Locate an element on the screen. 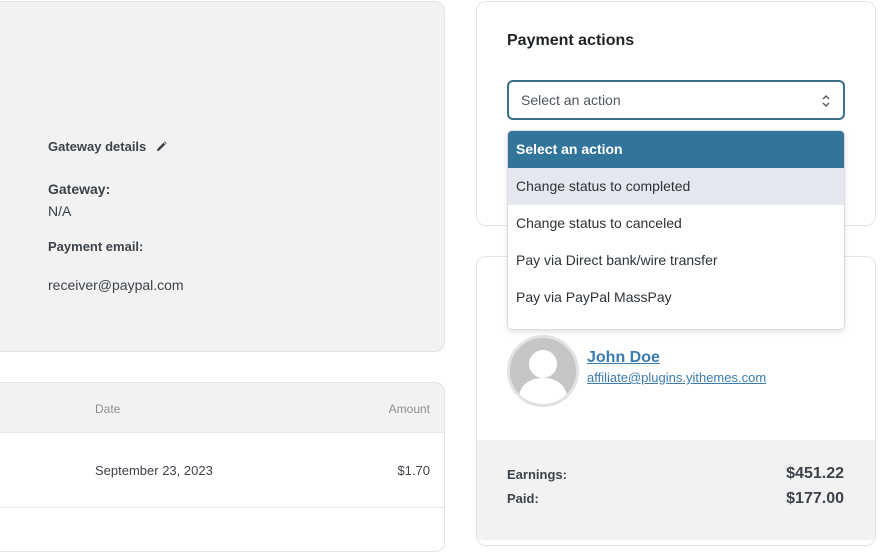 Image resolution: width=894 pixels, height=552 pixels. earnings-label: Earnings: is located at coordinates (537, 474).